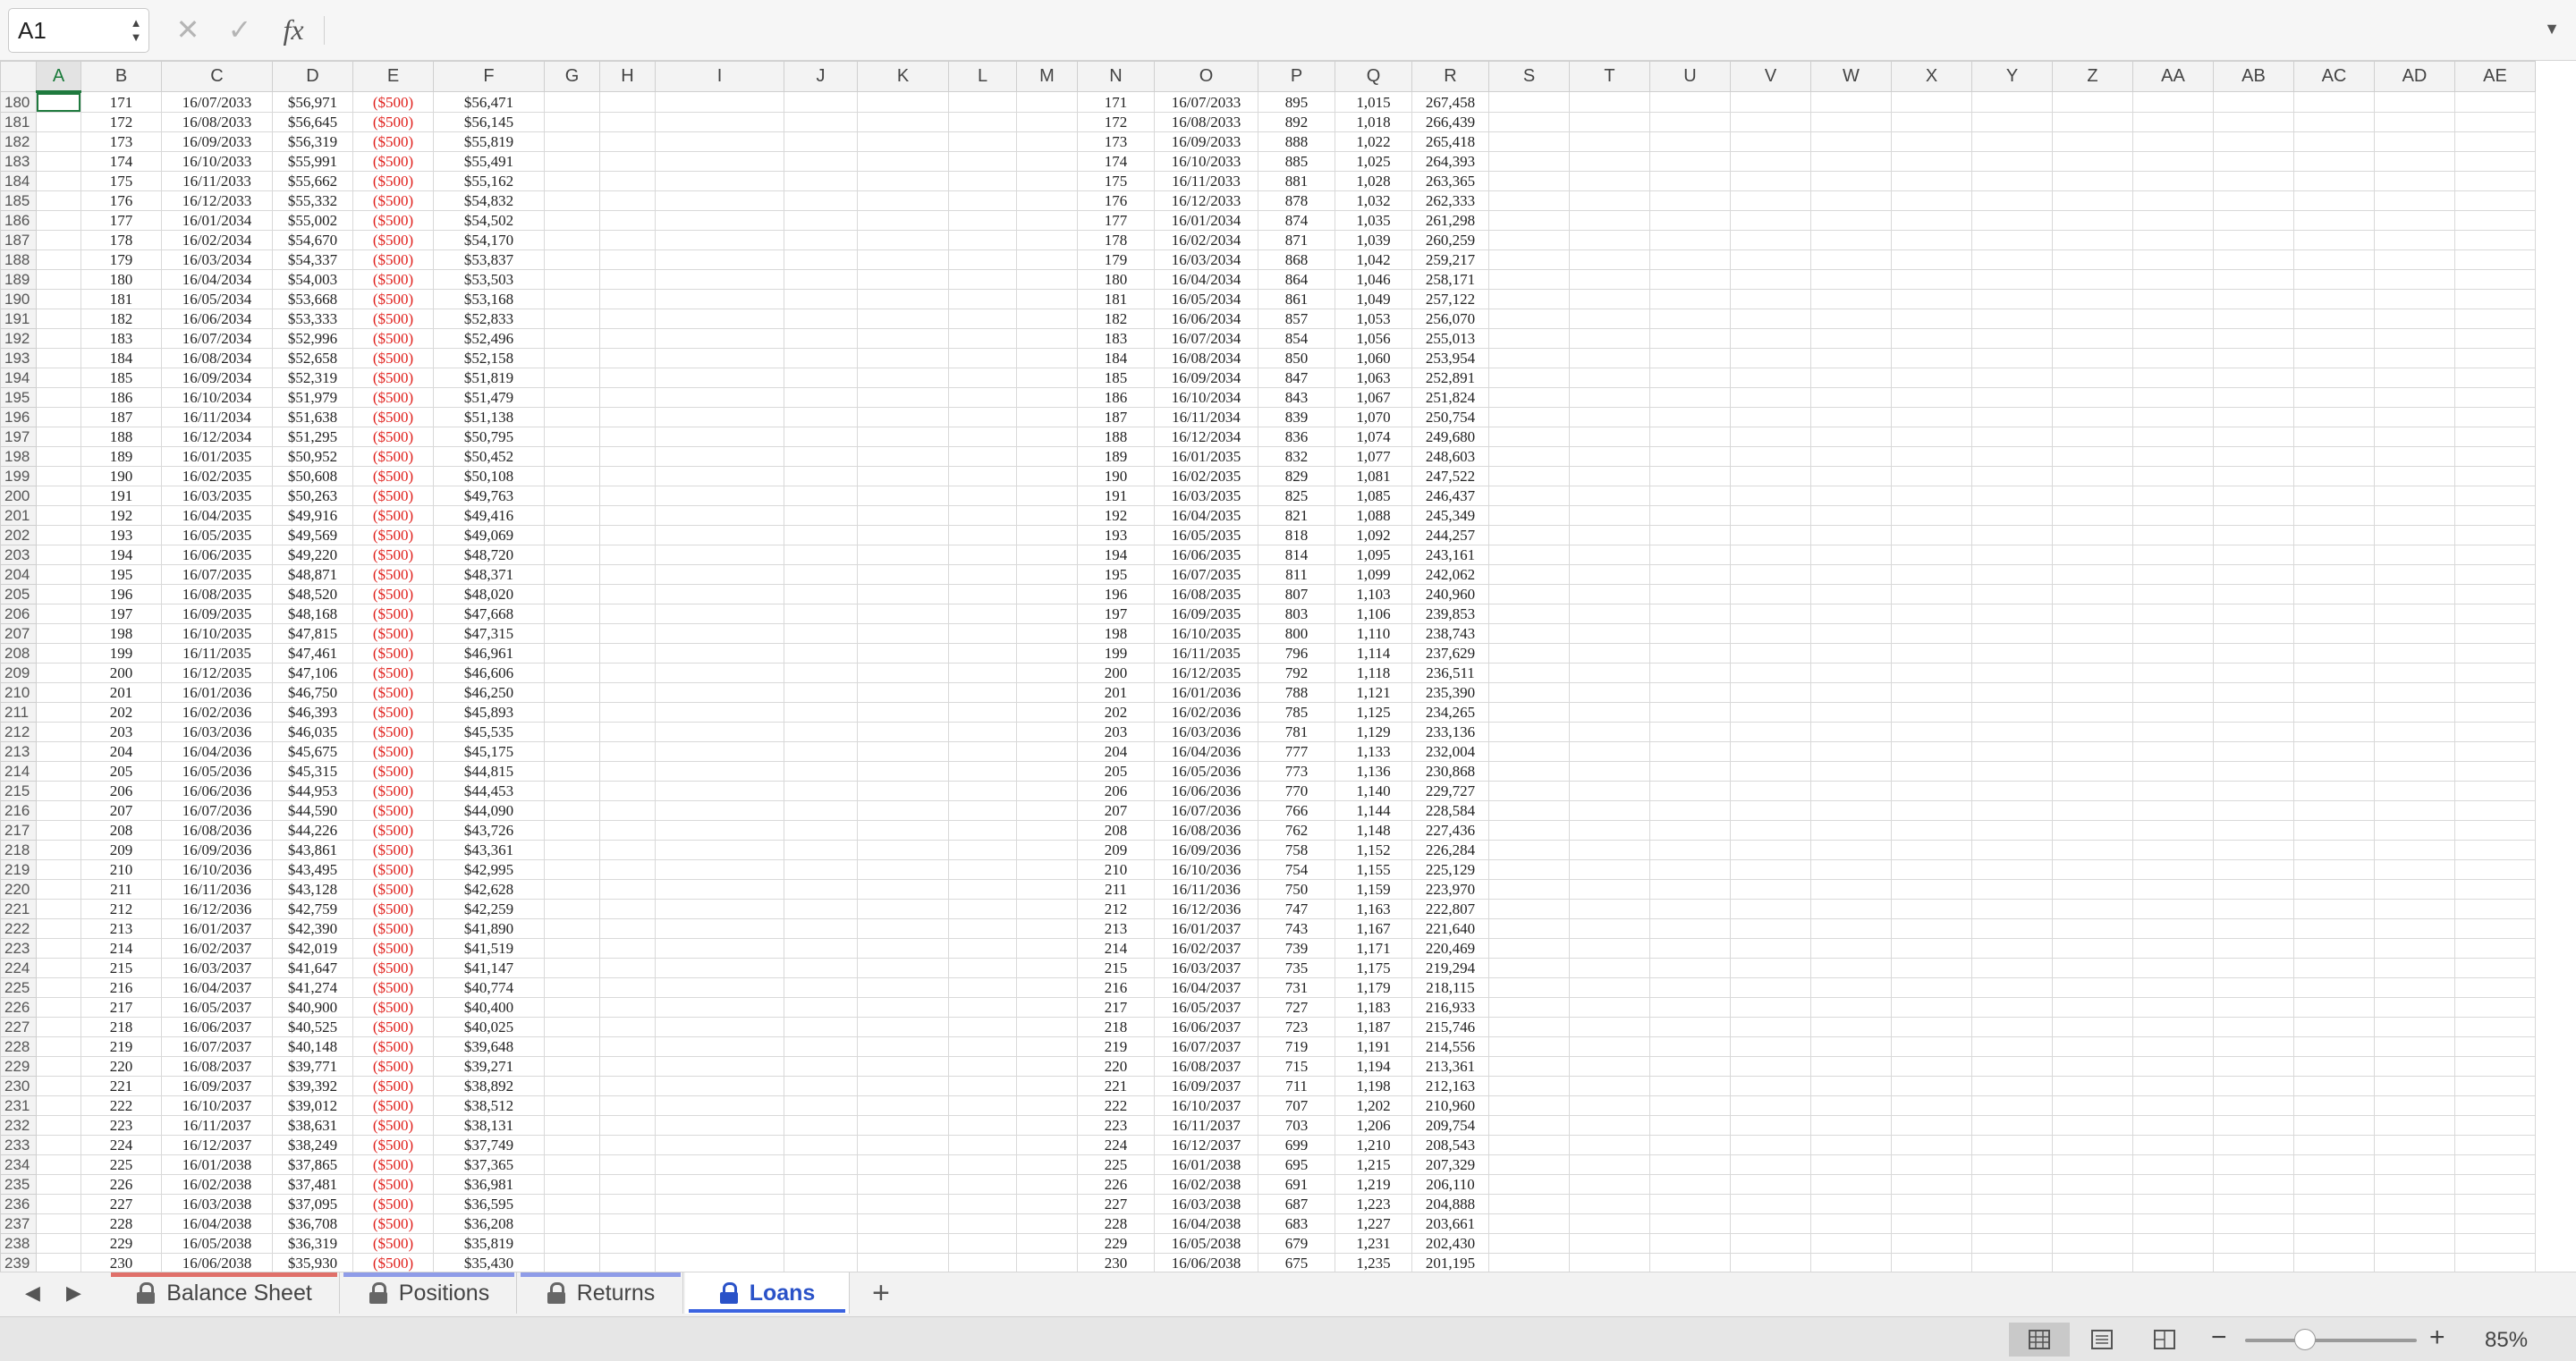  What do you see at coordinates (121, 712) in the screenshot?
I see `cell: 202` at bounding box center [121, 712].